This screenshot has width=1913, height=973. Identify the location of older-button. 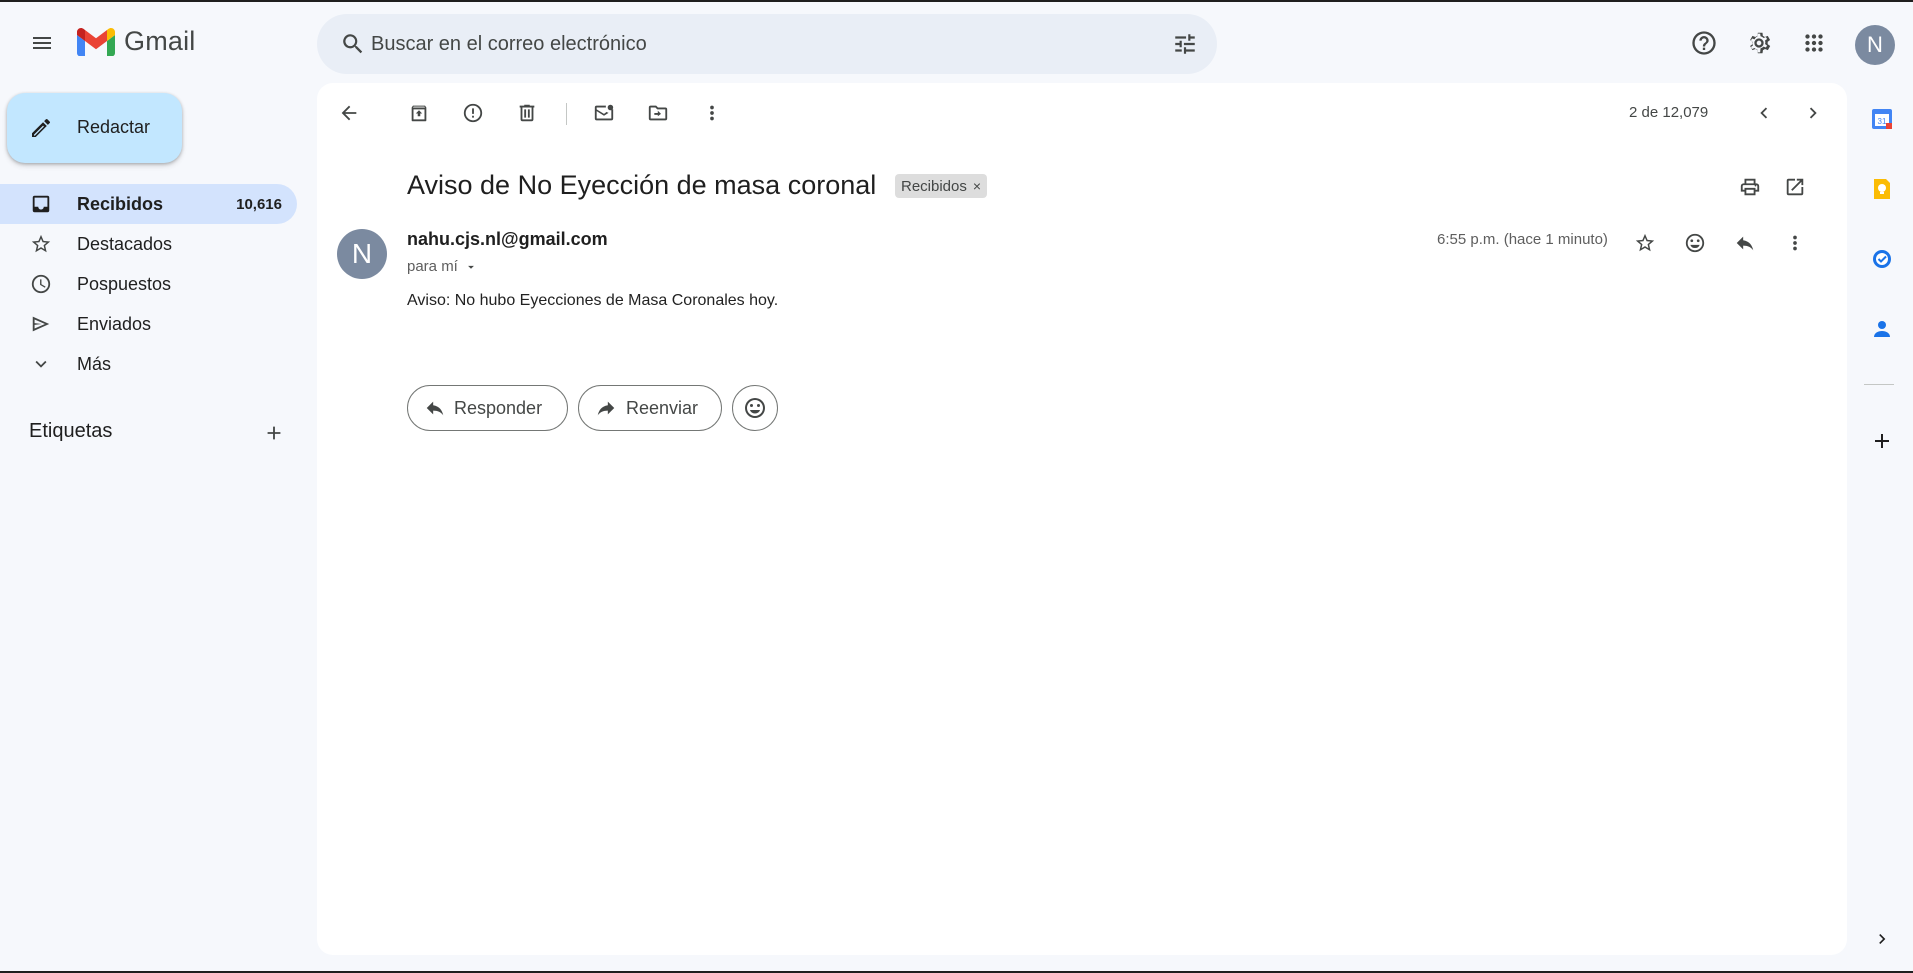
(1813, 113).